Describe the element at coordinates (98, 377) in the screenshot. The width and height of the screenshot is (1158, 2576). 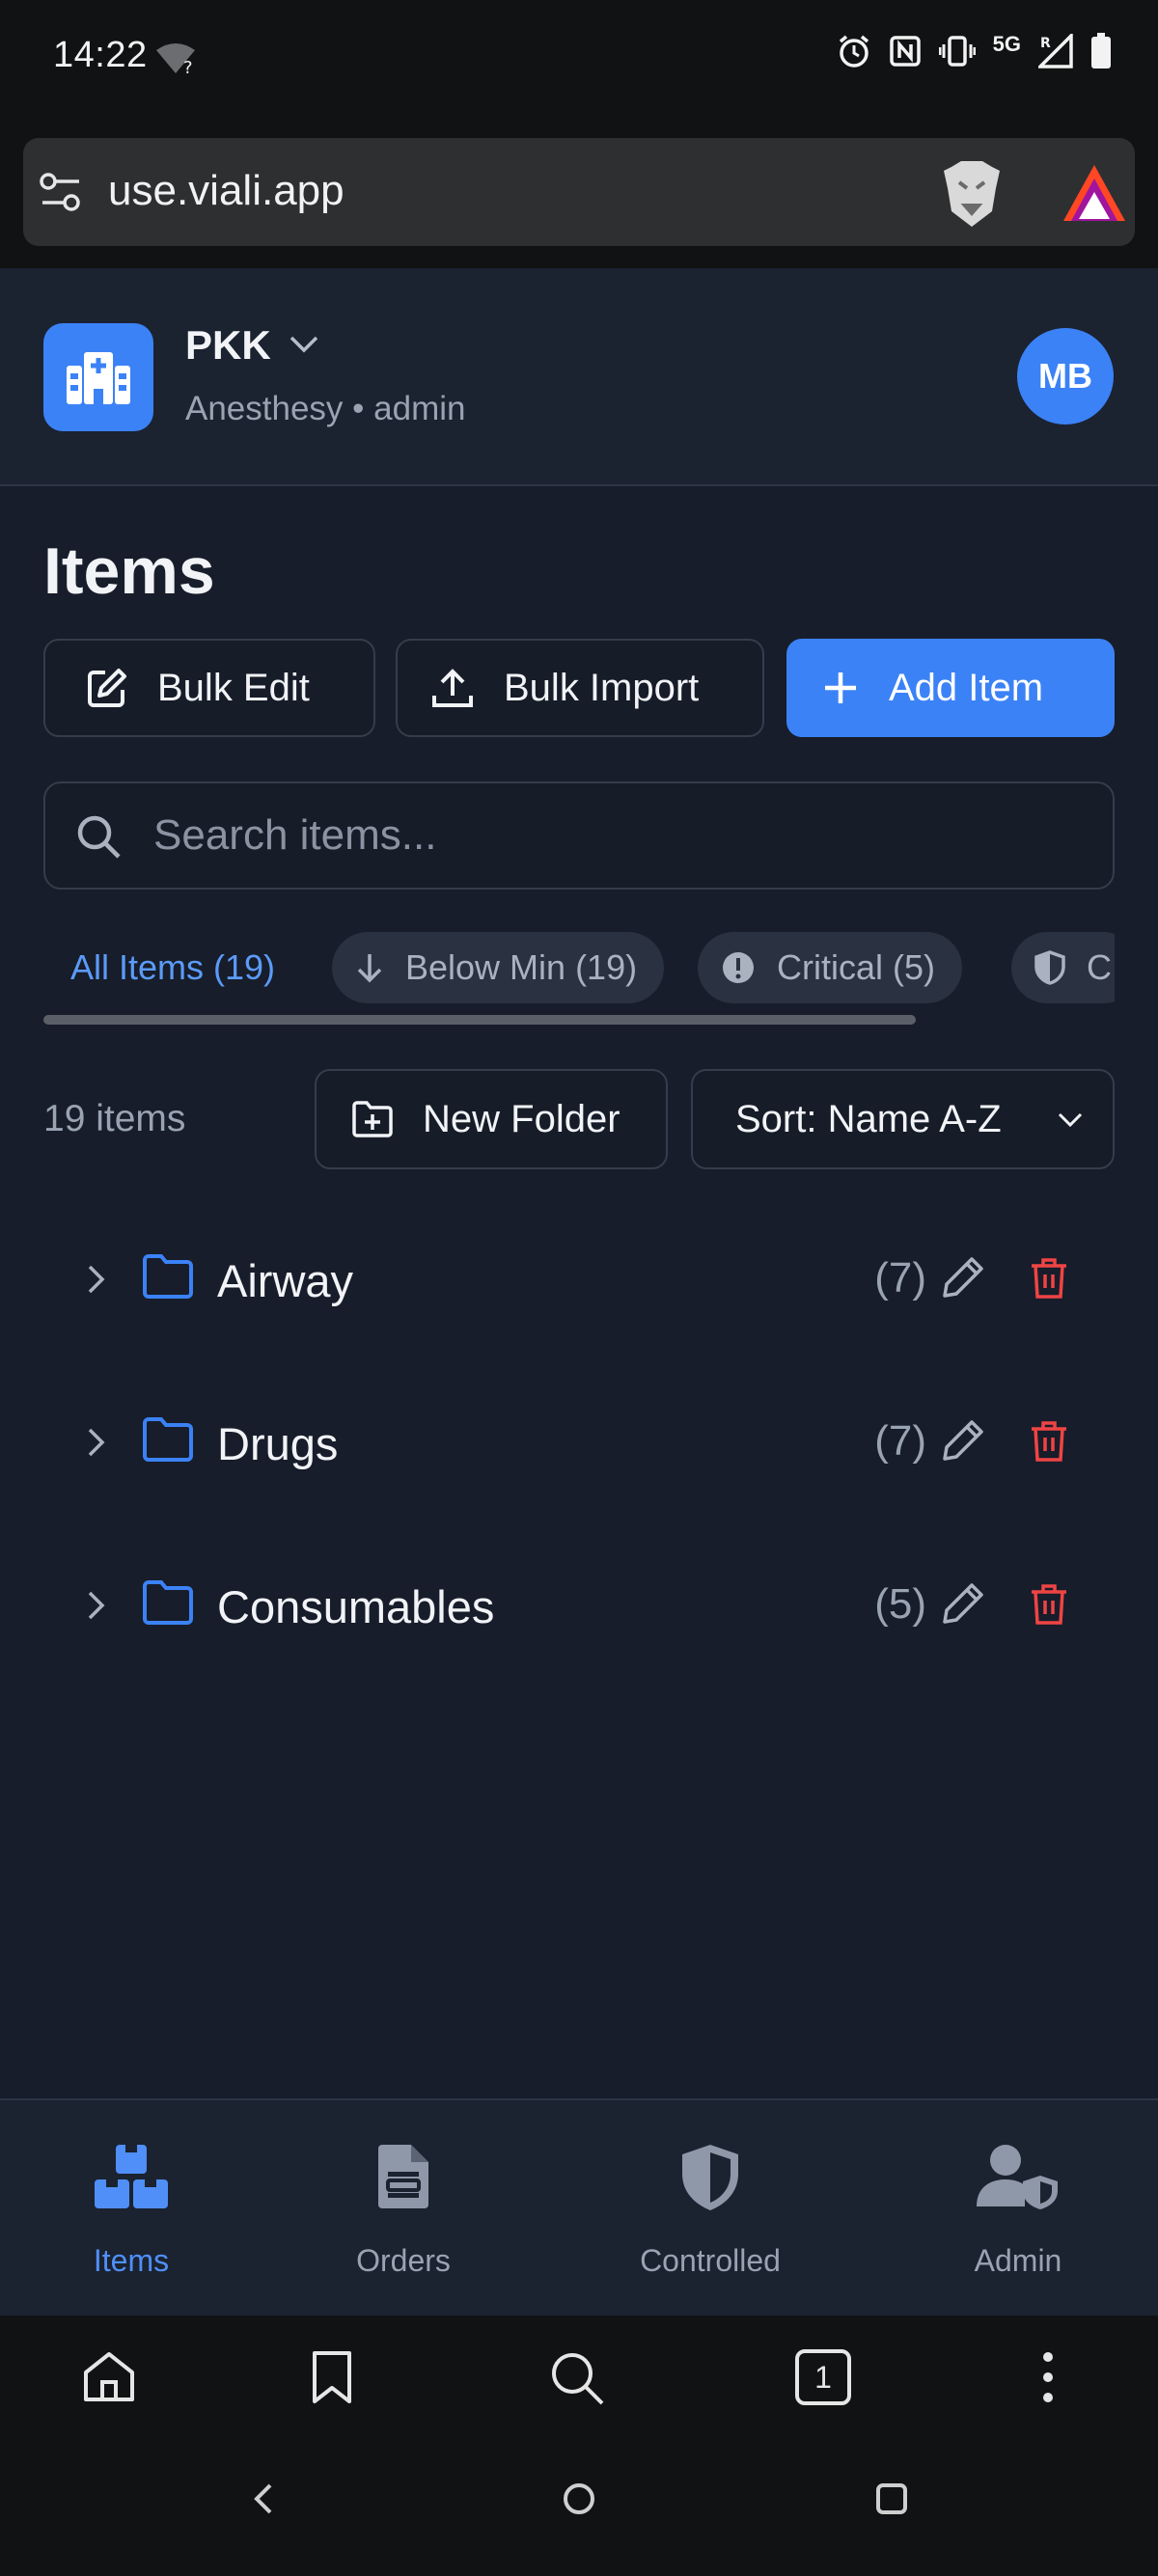
I see `hospital-logo-icon` at that location.